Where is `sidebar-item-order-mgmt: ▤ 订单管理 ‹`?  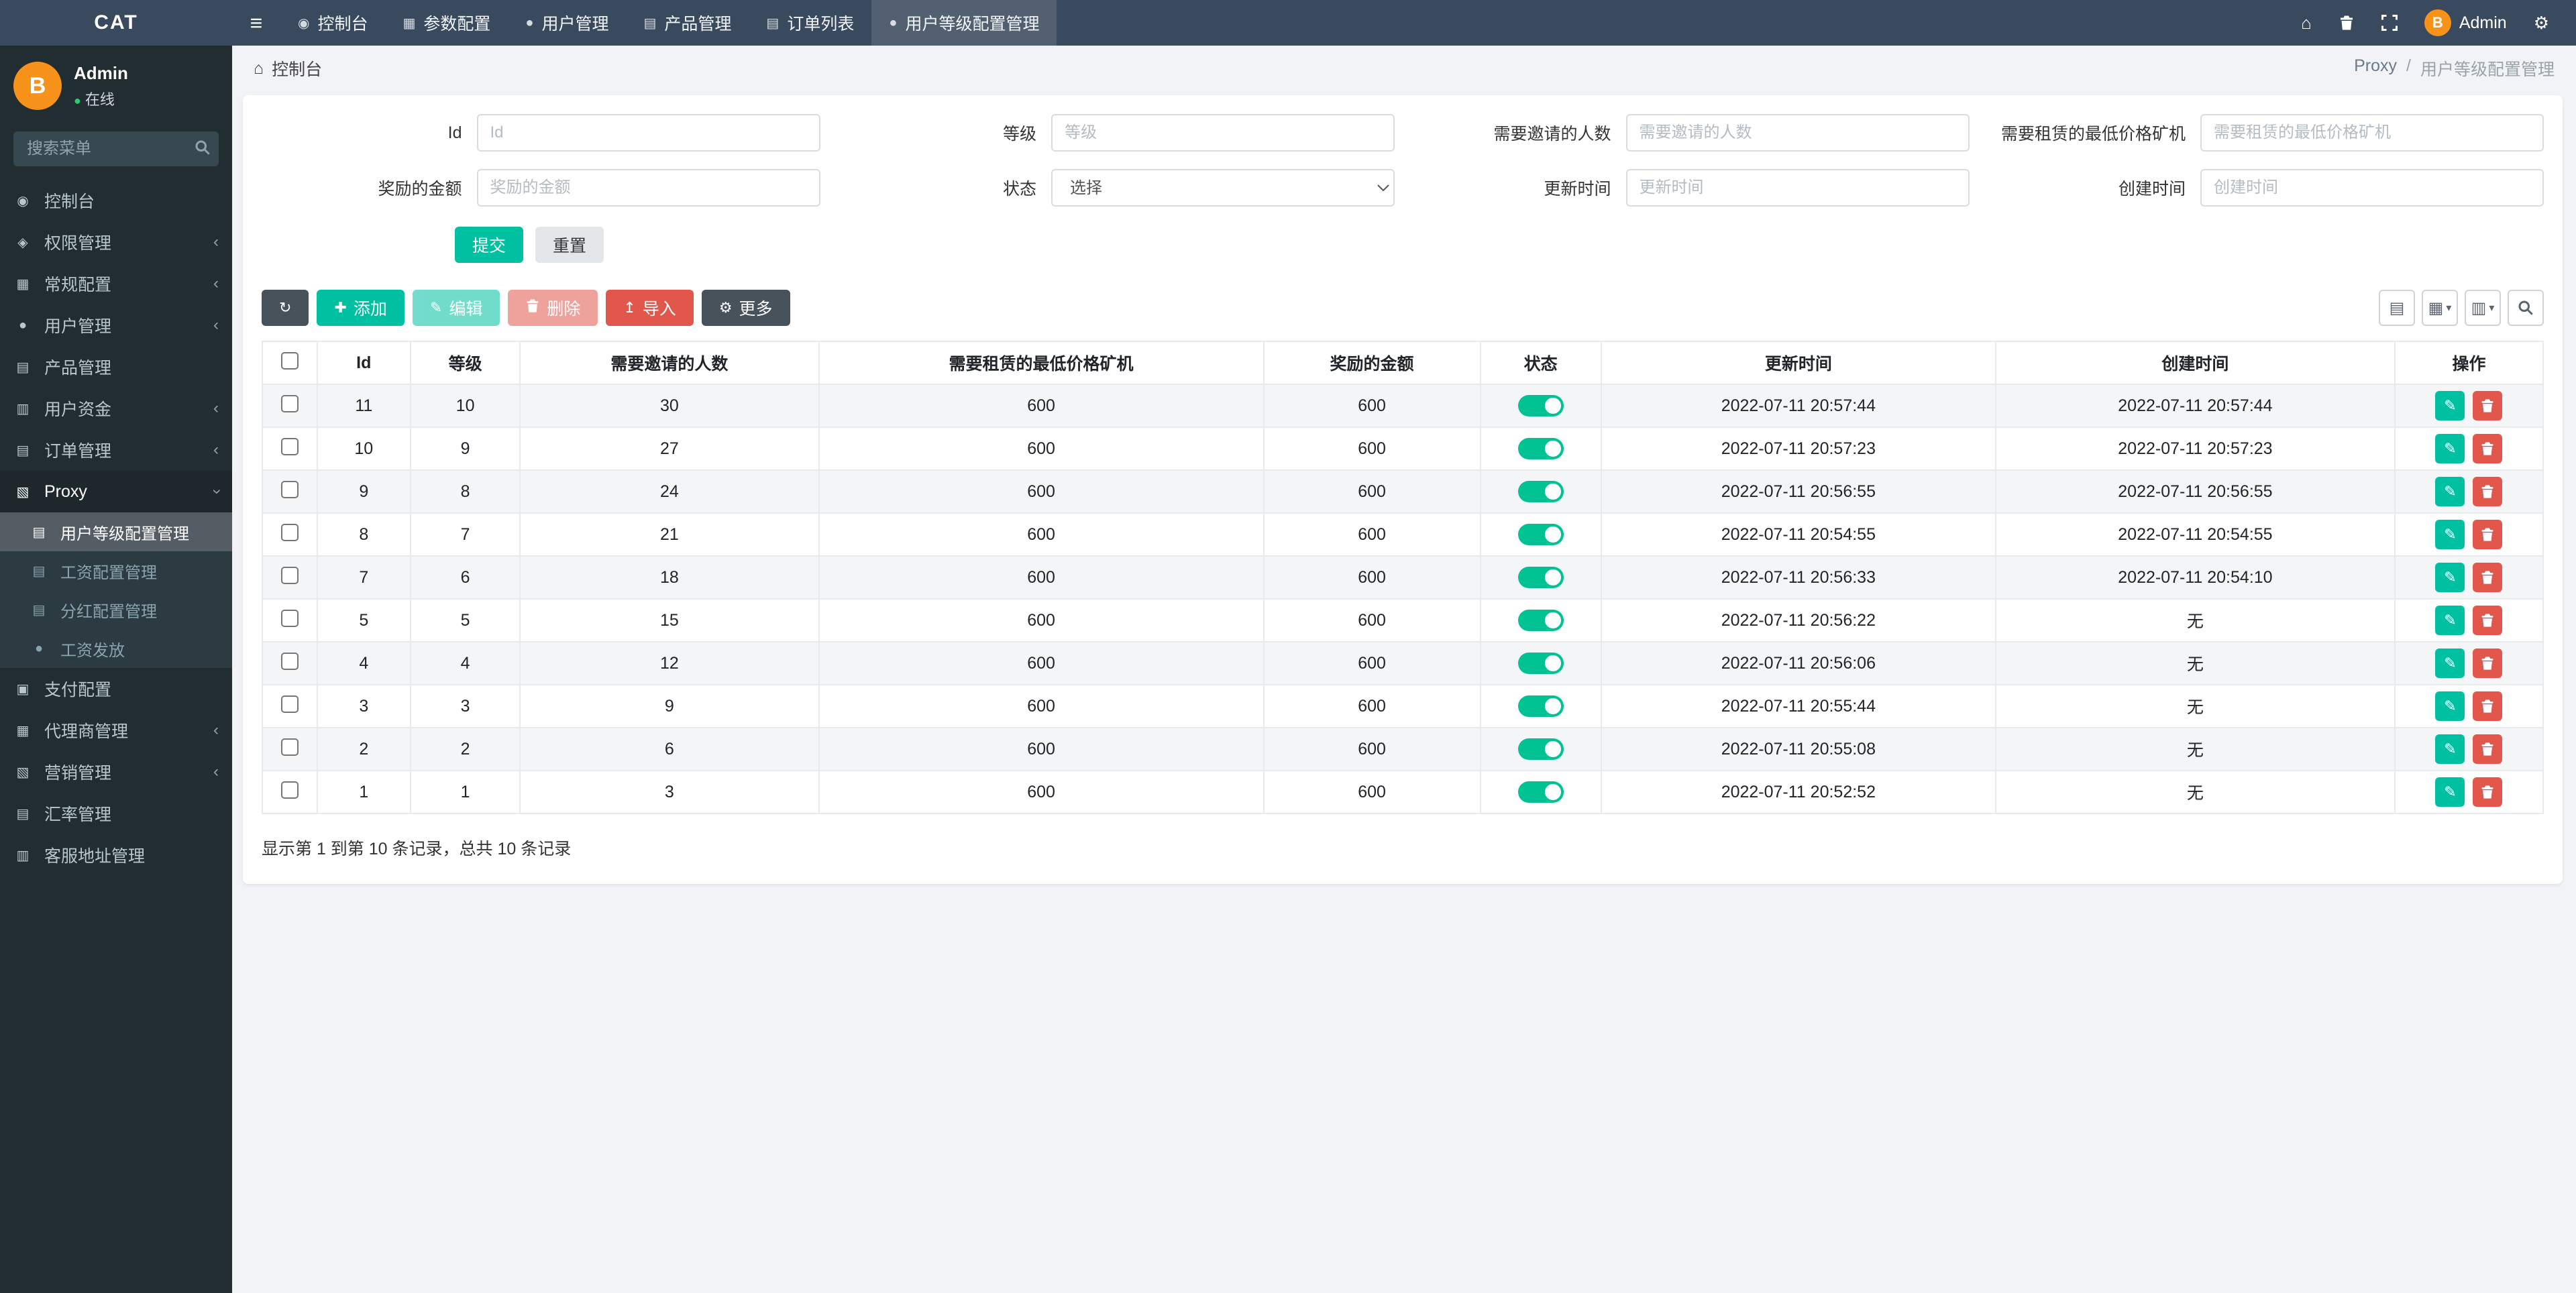 sidebar-item-order-mgmt: ▤ 订单管理 ‹ is located at coordinates (116, 450).